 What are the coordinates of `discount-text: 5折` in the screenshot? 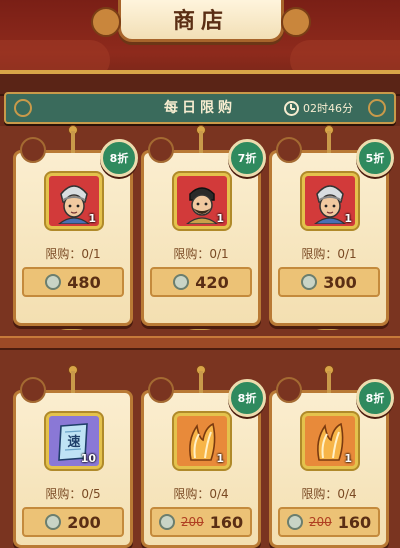 It's located at (375, 158).